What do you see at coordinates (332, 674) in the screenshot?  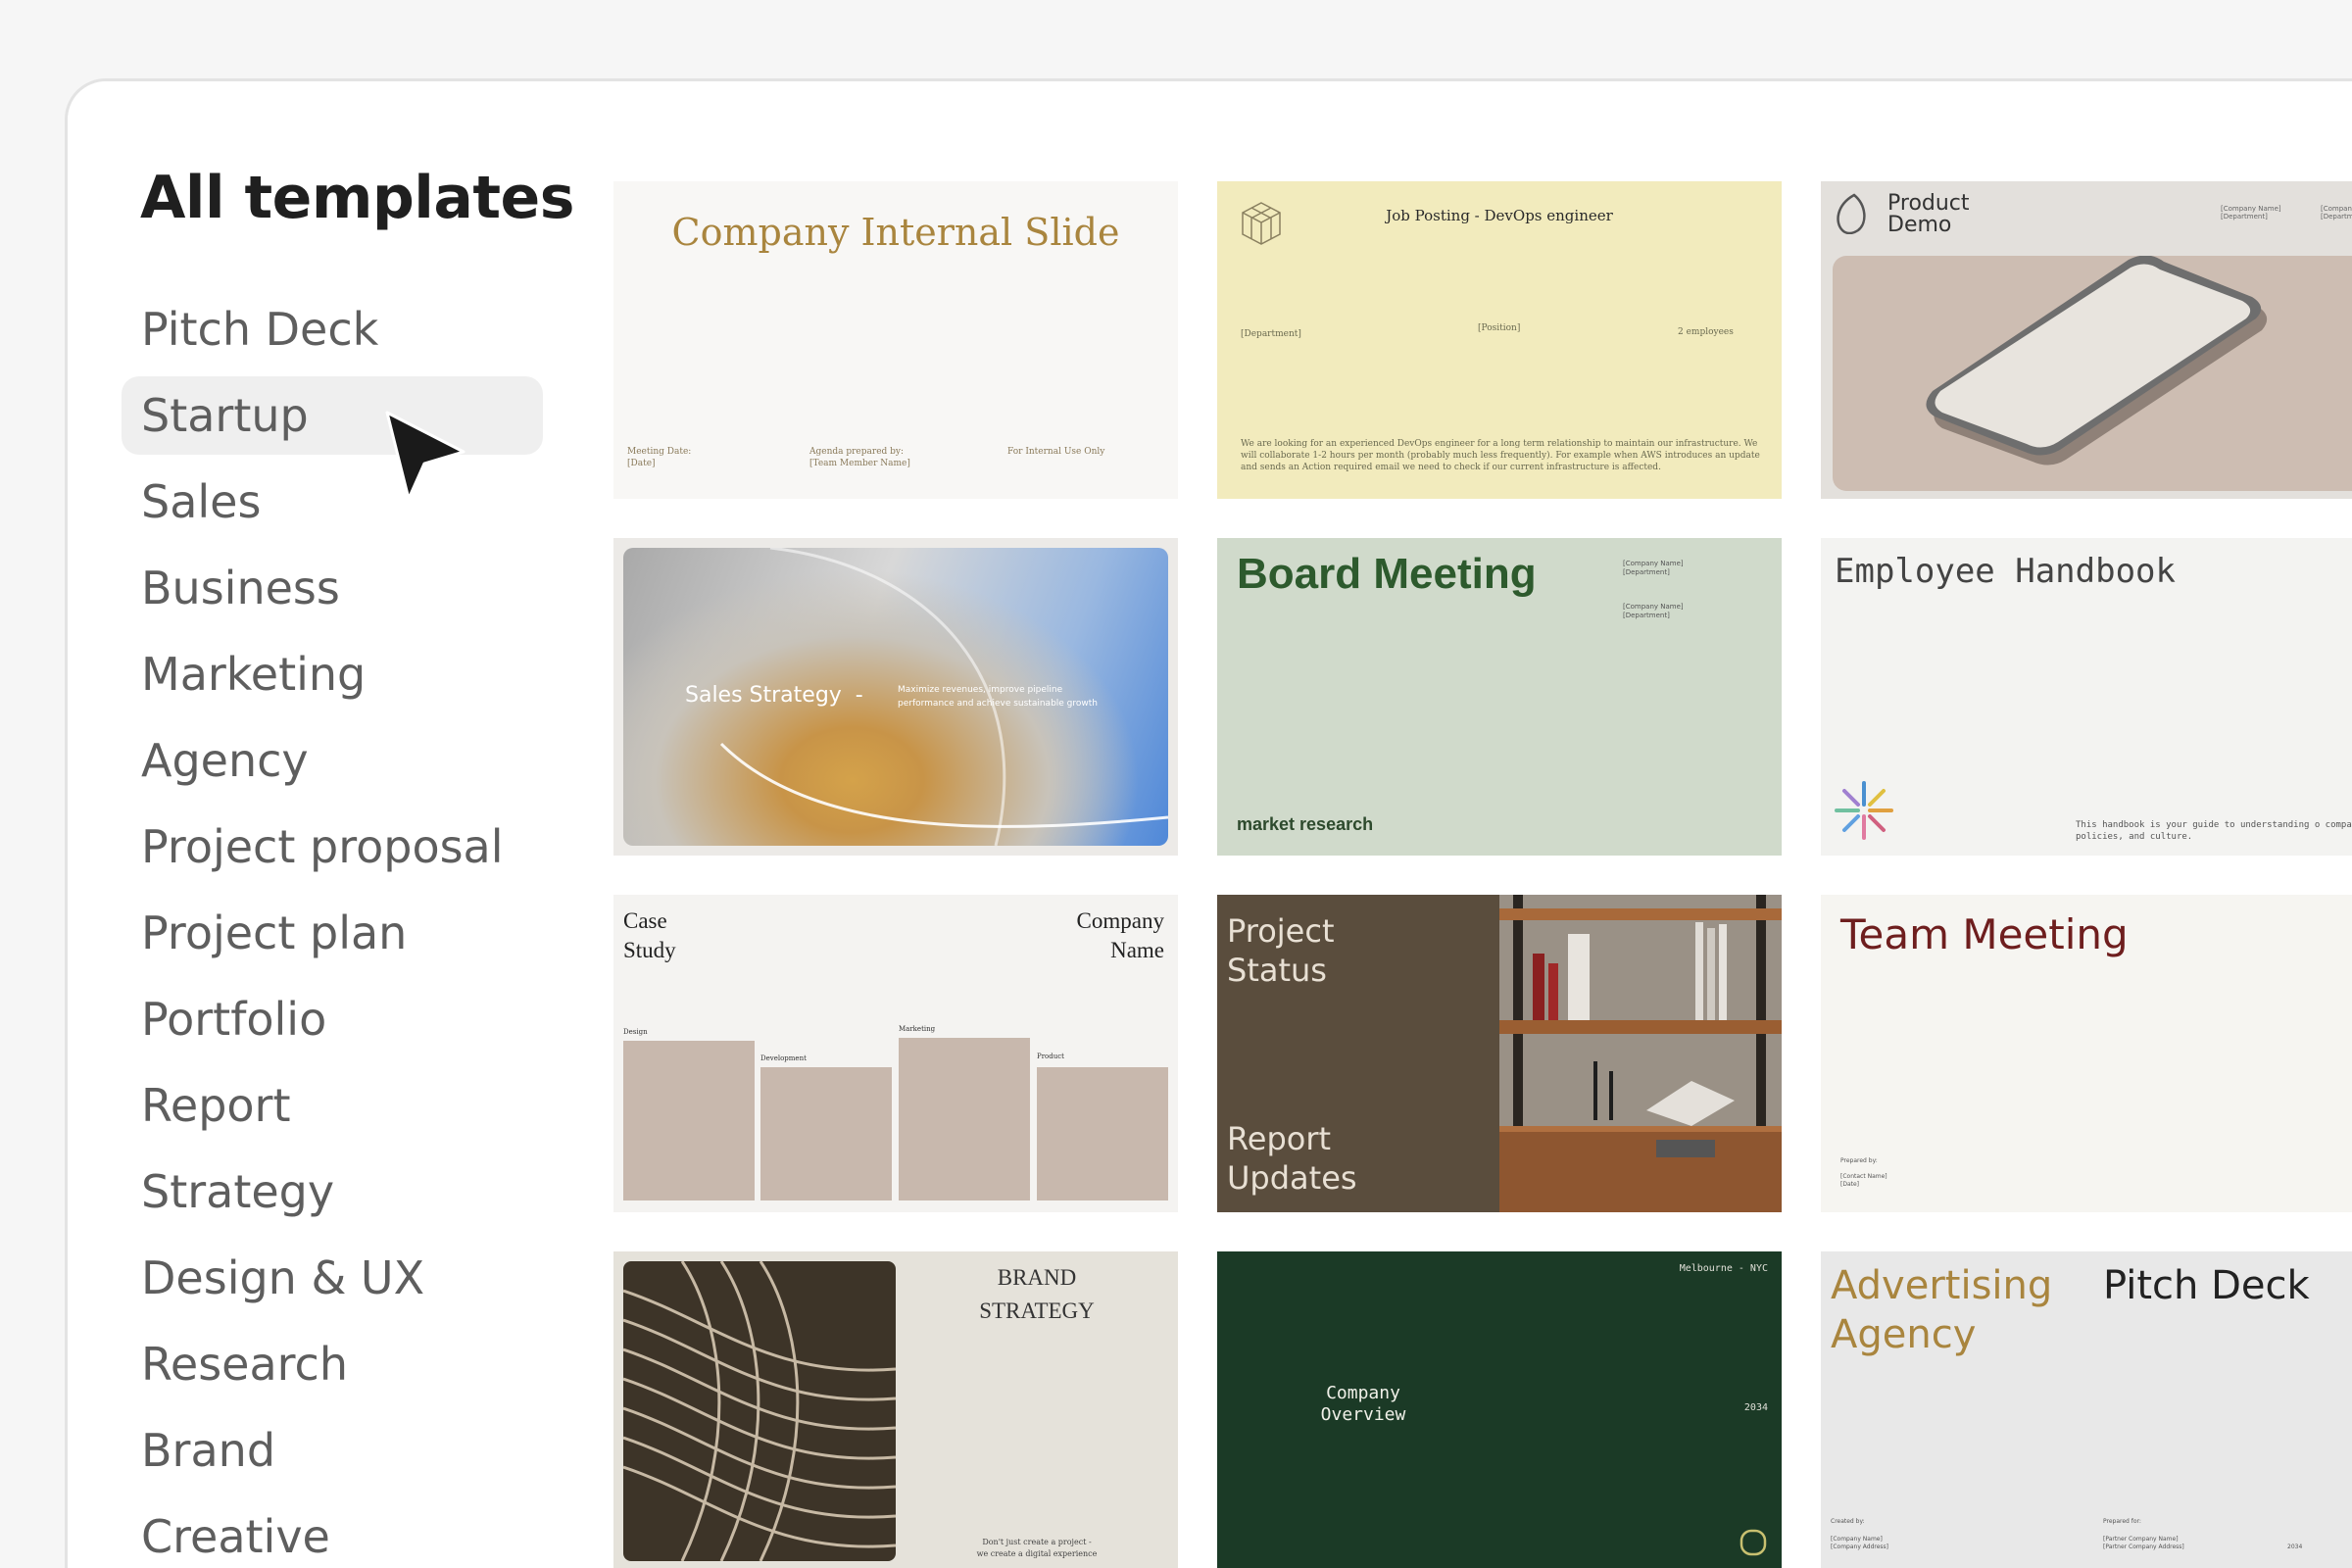 I see `category-marketing: Marketing` at bounding box center [332, 674].